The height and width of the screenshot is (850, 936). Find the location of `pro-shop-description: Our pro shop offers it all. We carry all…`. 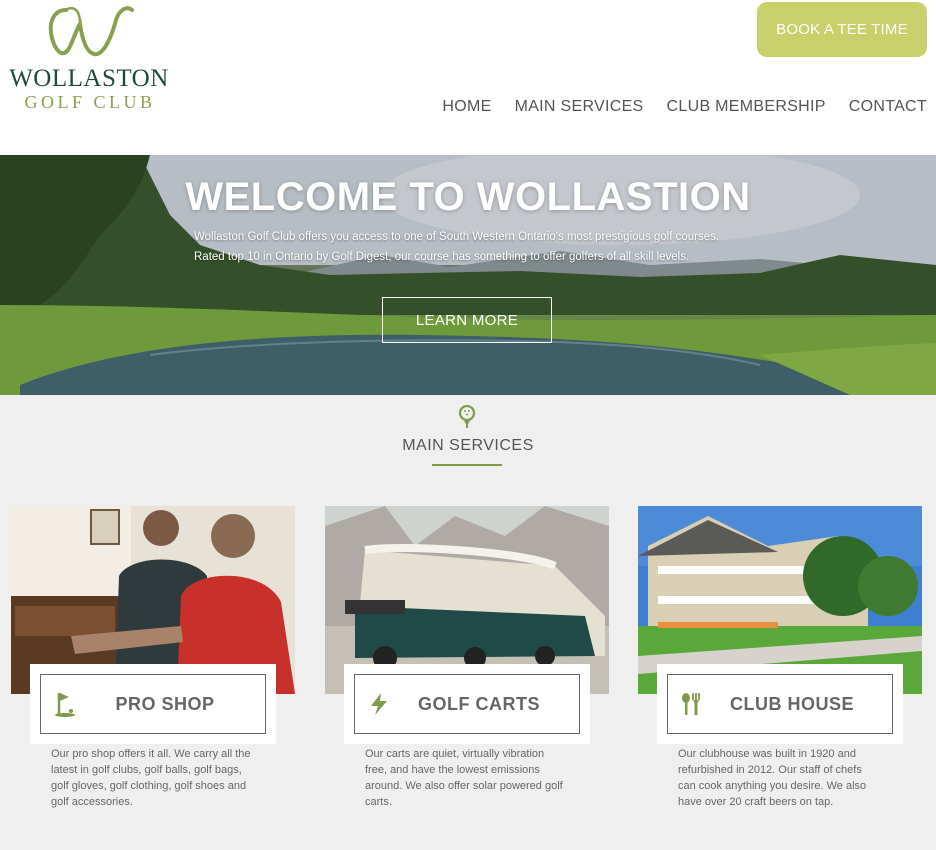

pro-shop-description: Our pro shop offers it all. We carry all… is located at coordinates (151, 778).